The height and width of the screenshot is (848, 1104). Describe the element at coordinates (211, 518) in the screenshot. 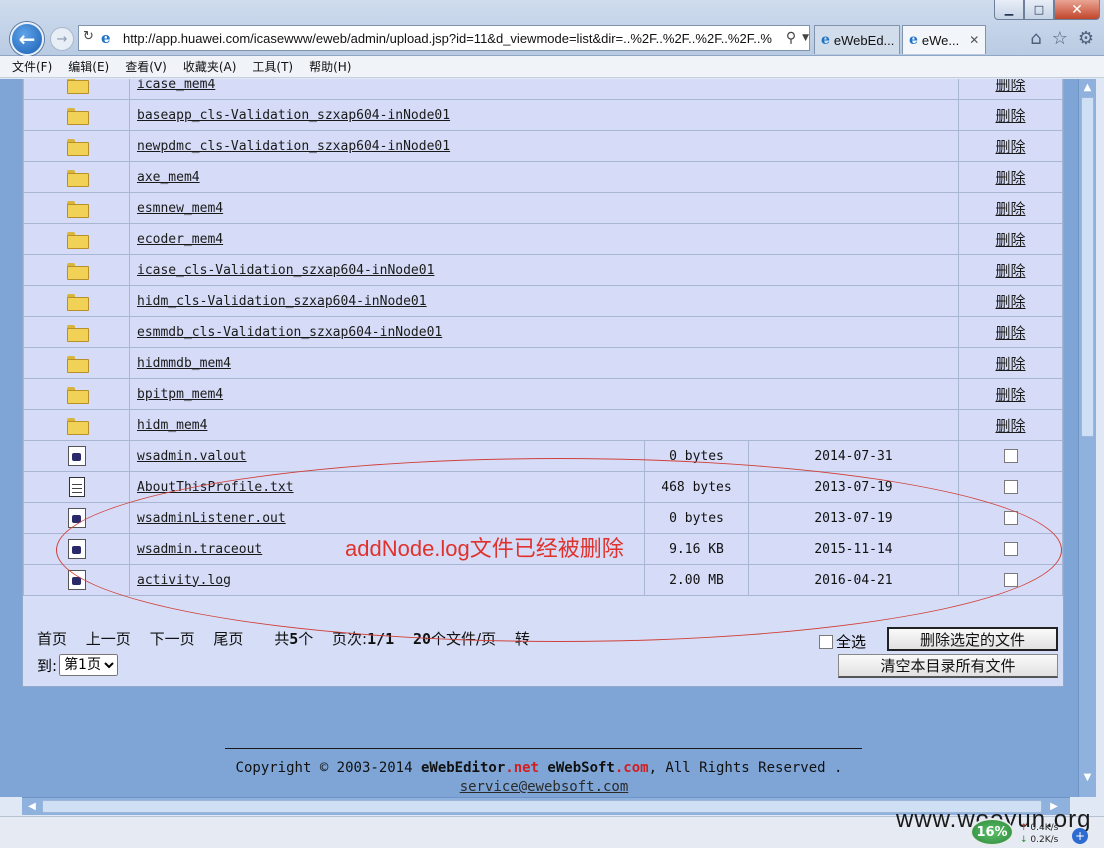

I see `file-link: wsadminListener.out` at that location.